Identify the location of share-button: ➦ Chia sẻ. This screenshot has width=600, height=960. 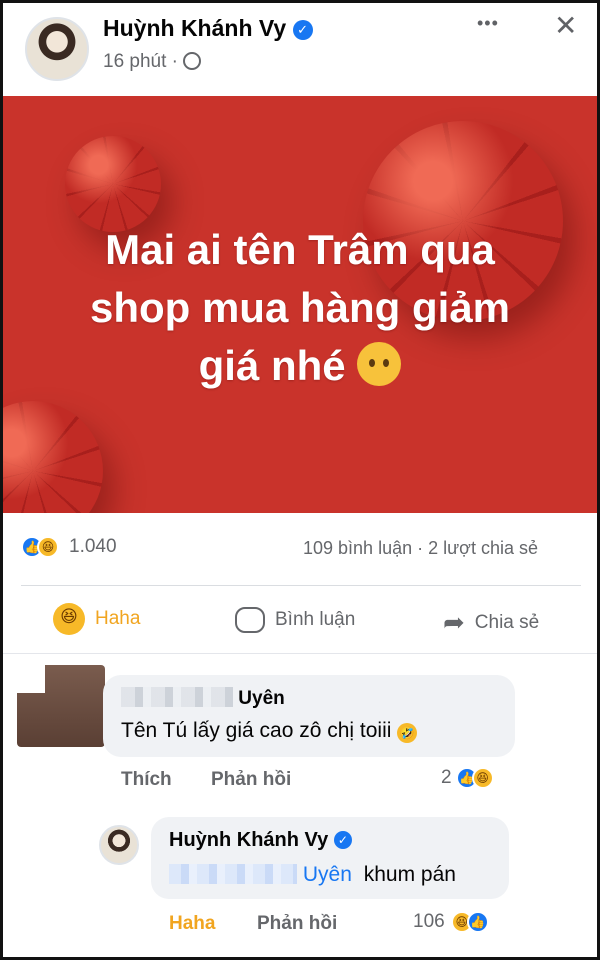
(491, 622).